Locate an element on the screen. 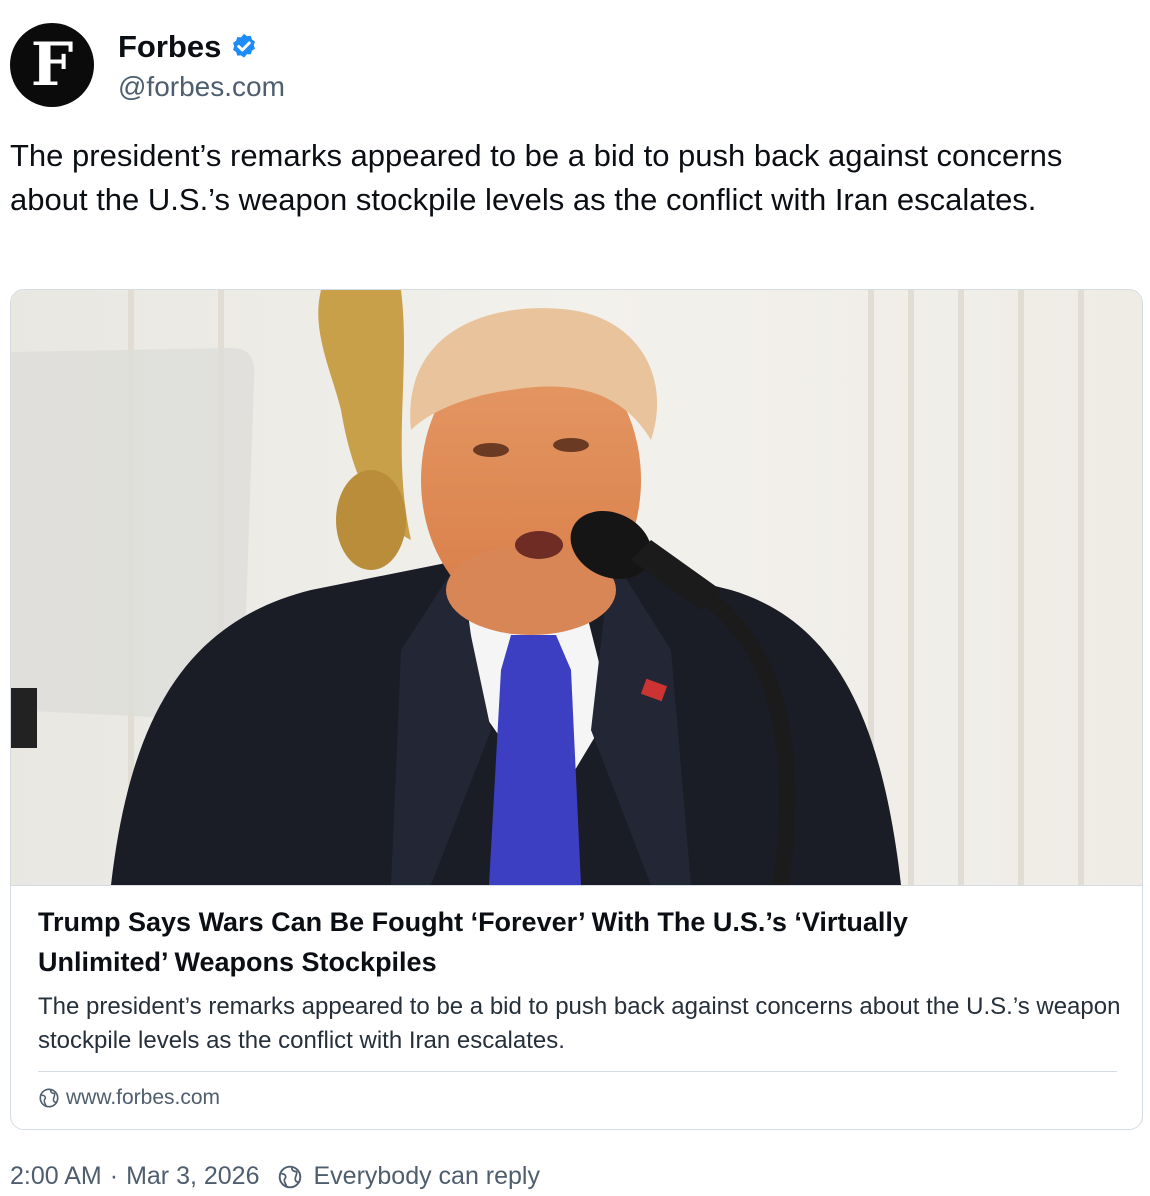 This screenshot has width=1150, height=1196. post-header: F Forbes @forbes.com is located at coordinates (360, 68).